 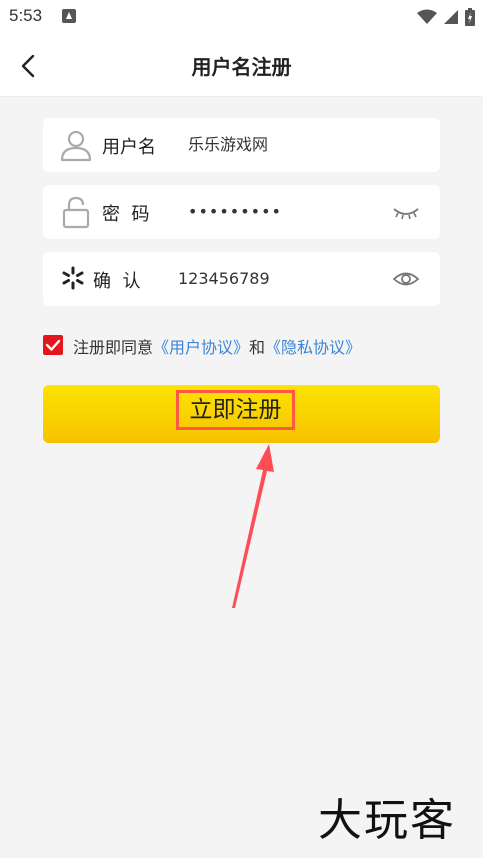 I want to click on status-icons, so click(x=446, y=17).